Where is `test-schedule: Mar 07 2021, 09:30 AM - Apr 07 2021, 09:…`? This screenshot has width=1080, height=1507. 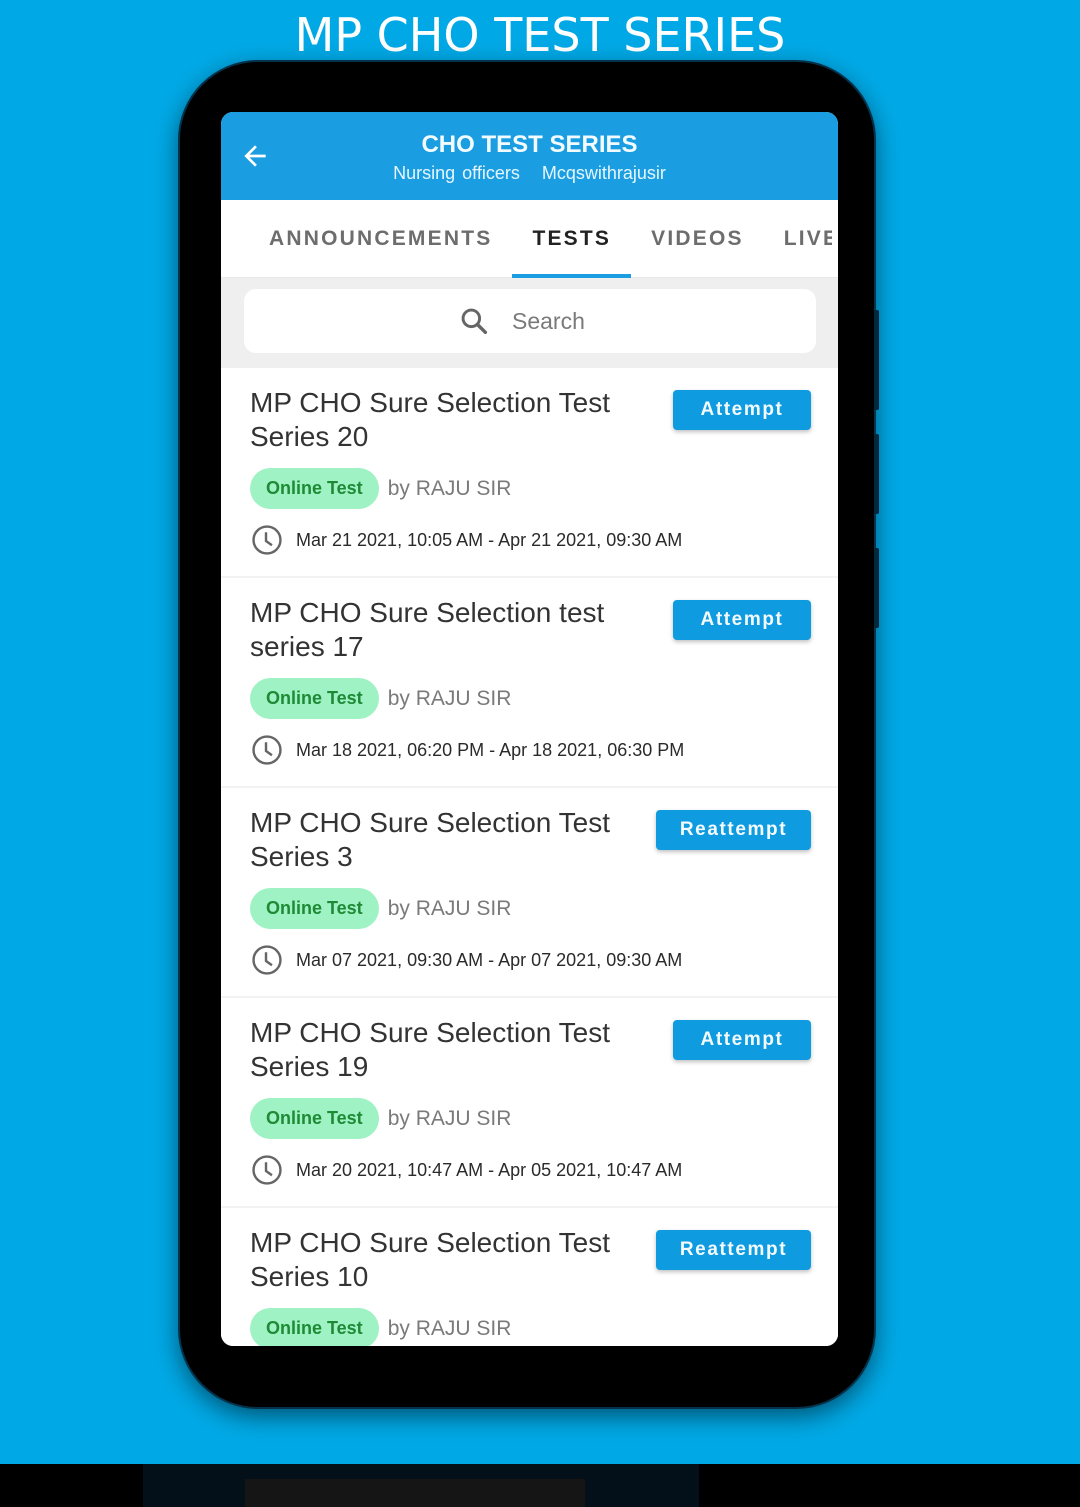 test-schedule: Mar 07 2021, 09:30 AM - Apr 07 2021, 09:… is located at coordinates (489, 959).